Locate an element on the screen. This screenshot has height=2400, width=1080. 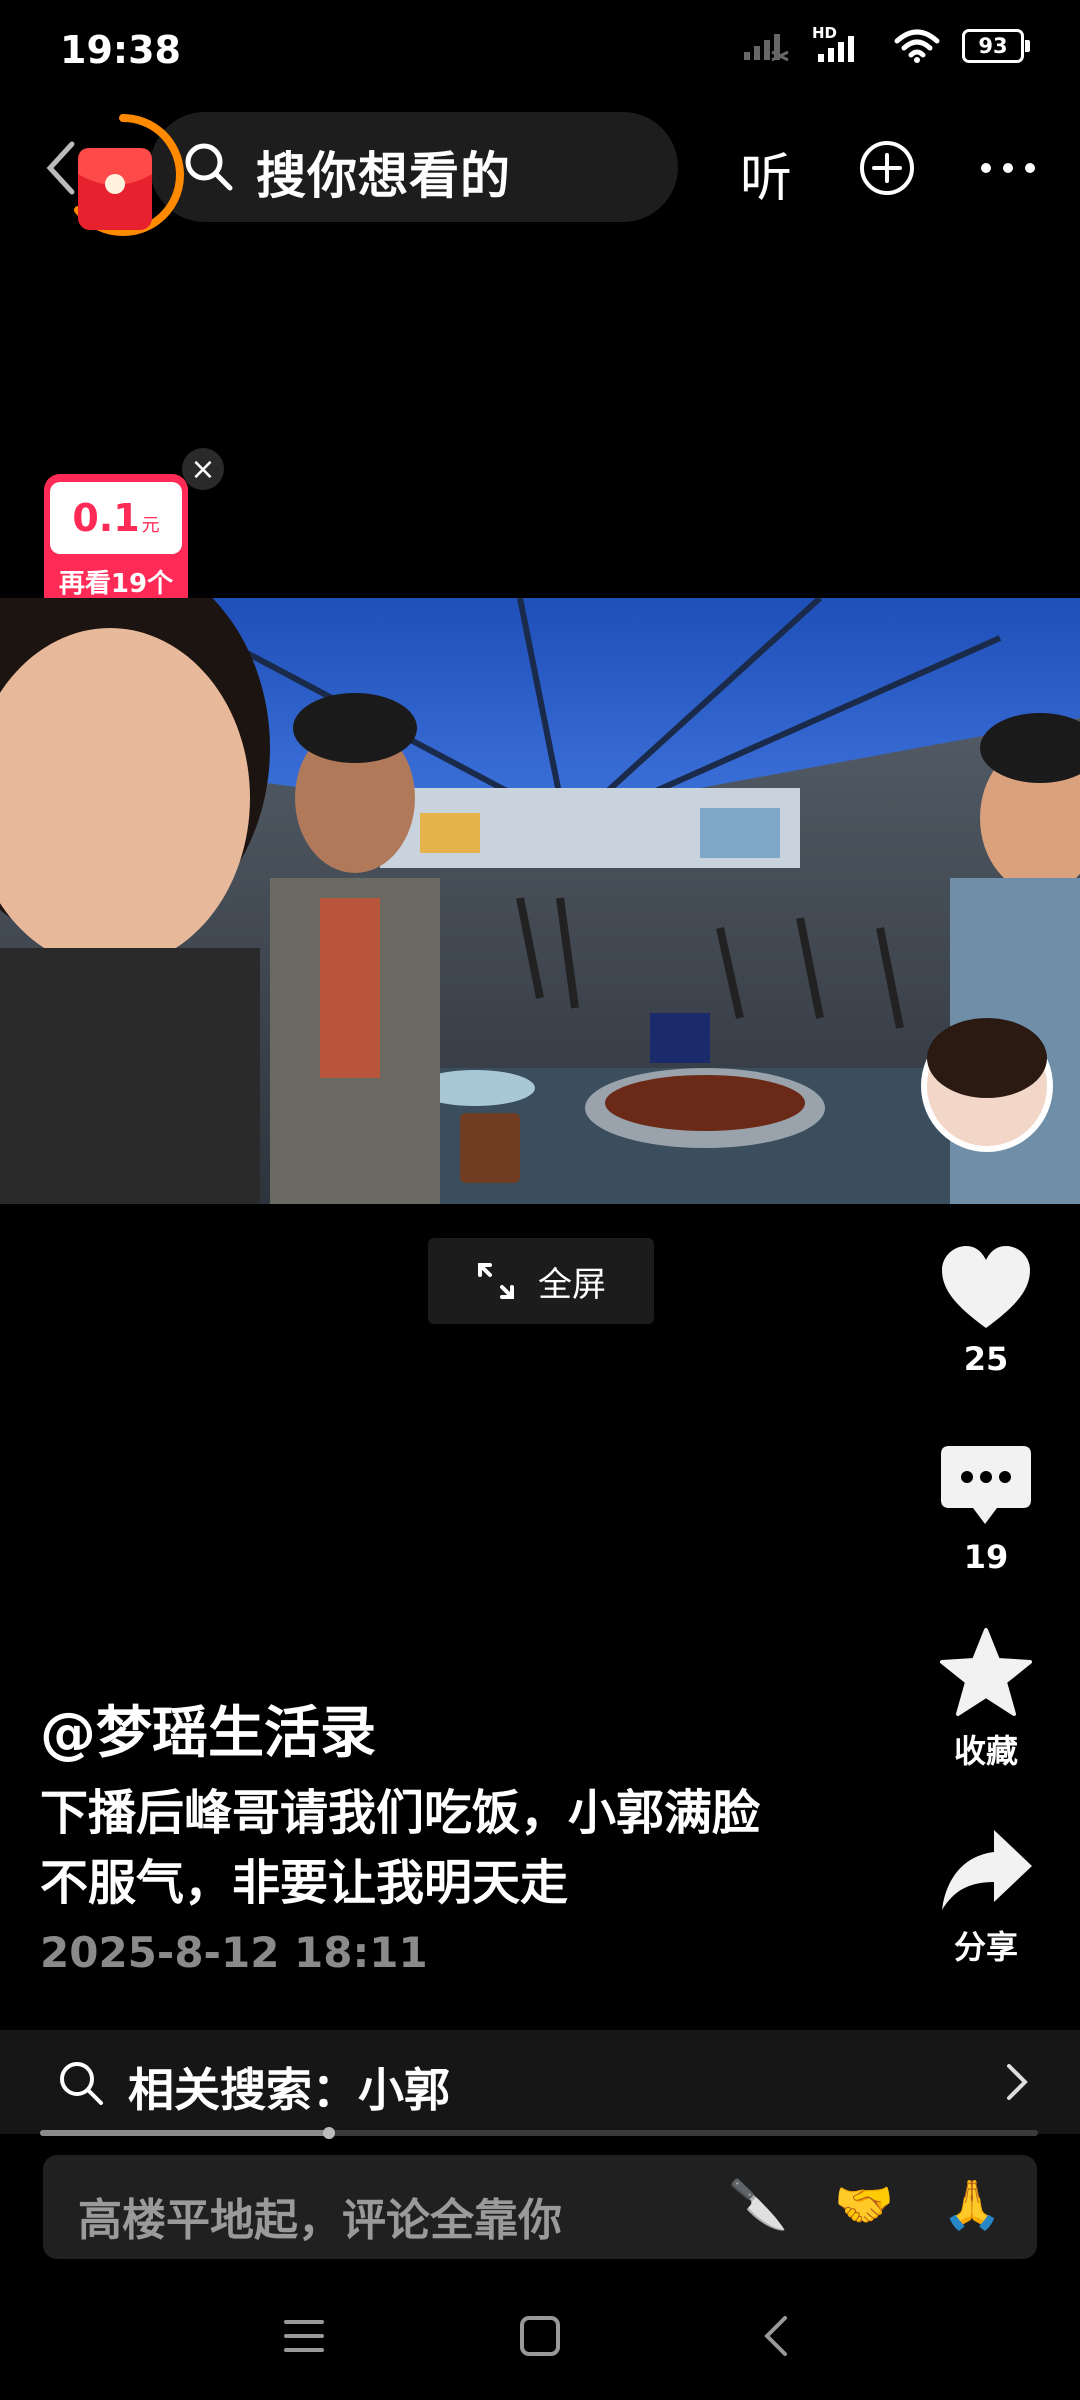
comment-count: 19 is located at coordinates (986, 1557).